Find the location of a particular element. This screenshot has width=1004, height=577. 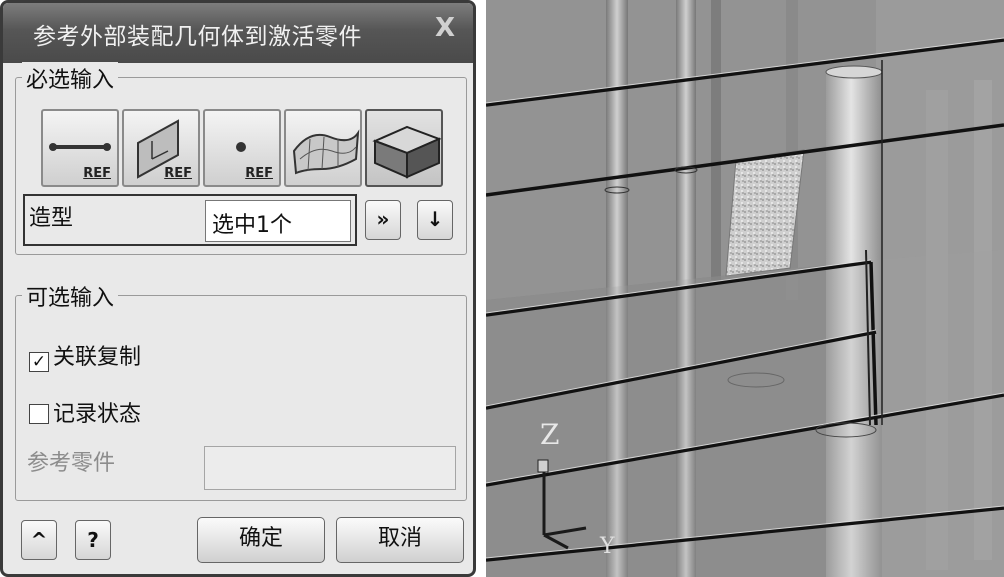

axis-z-label: Z is located at coordinates (550, 434).